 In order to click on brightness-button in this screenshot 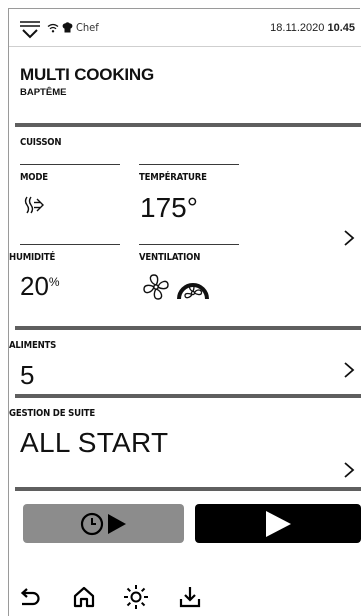, I will do `click(136, 597)`.